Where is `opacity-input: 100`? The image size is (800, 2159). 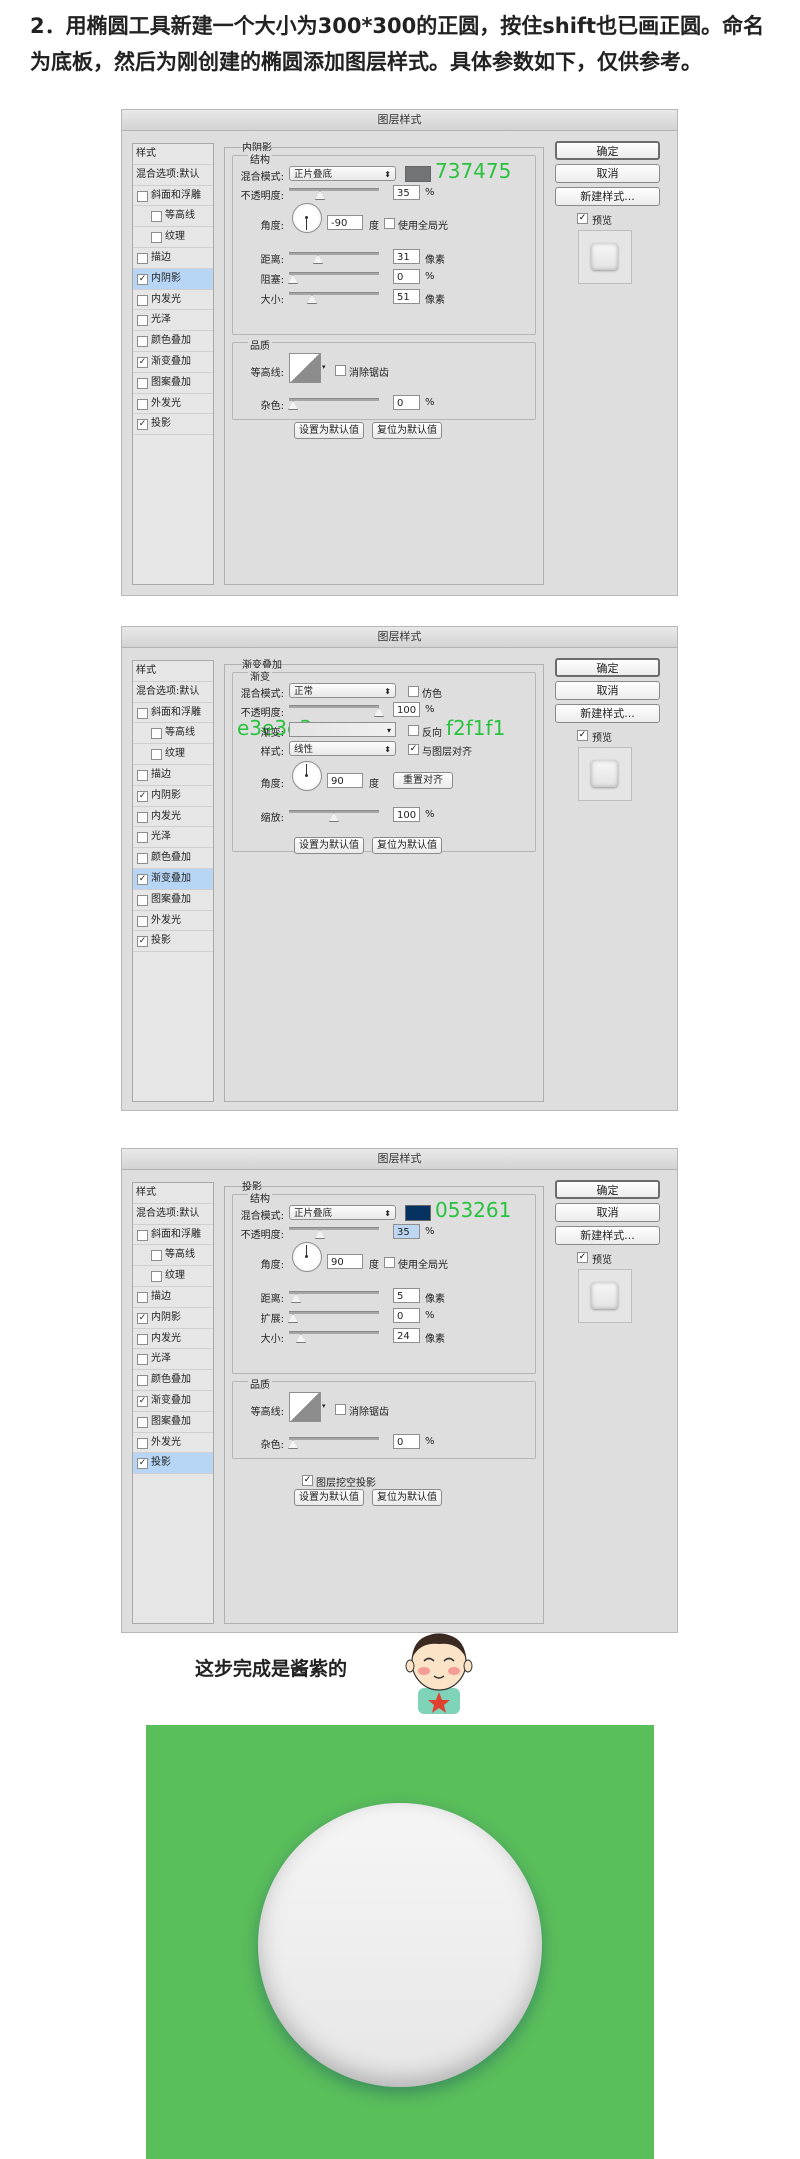 opacity-input: 100 is located at coordinates (406, 709).